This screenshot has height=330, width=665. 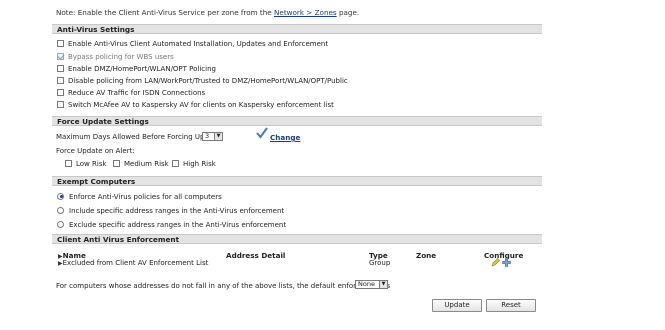 What do you see at coordinates (495, 263) in the screenshot?
I see `edit-pencil-icon` at bounding box center [495, 263].